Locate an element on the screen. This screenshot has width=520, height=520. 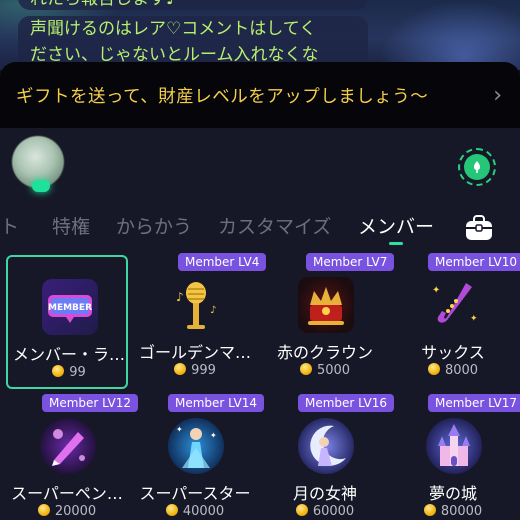
gift-price: 5000 is located at coordinates (325, 370).